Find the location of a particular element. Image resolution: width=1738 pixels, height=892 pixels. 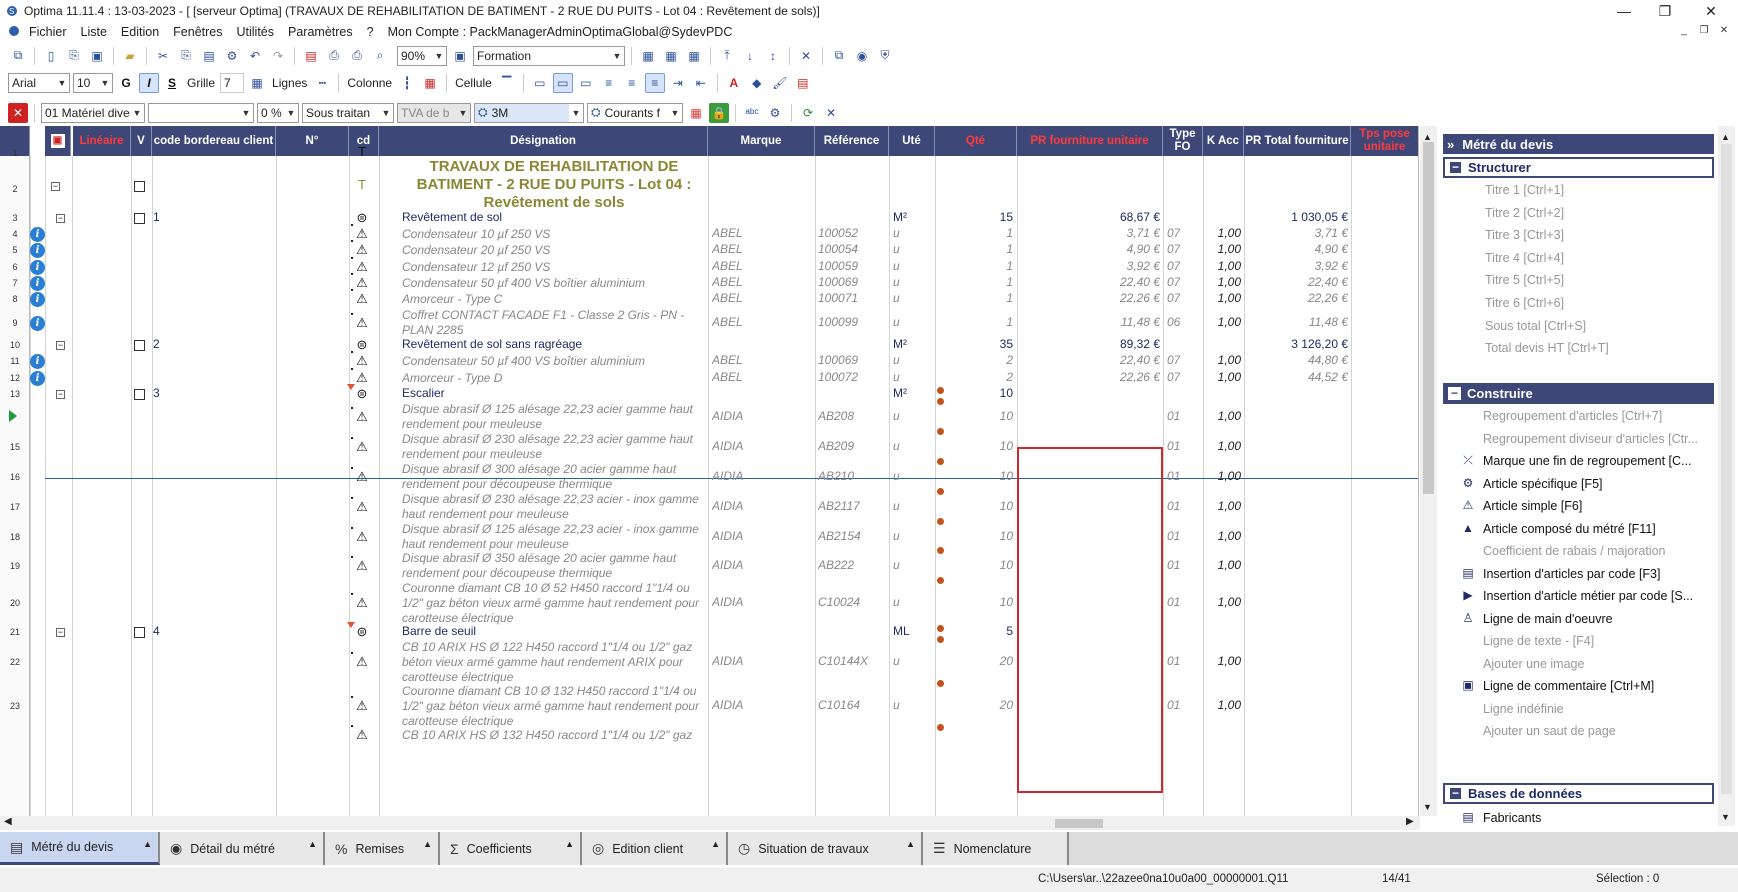

qty-cell: 1 is located at coordinates (974, 322).